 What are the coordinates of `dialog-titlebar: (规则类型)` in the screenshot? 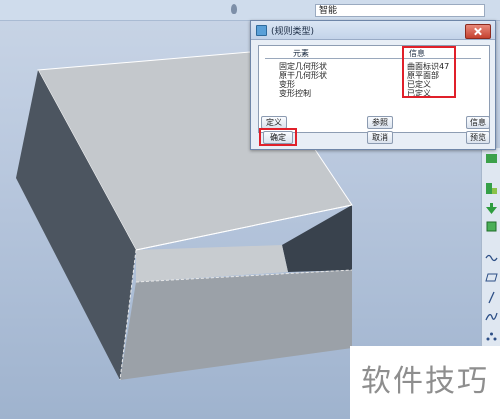 It's located at (373, 30).